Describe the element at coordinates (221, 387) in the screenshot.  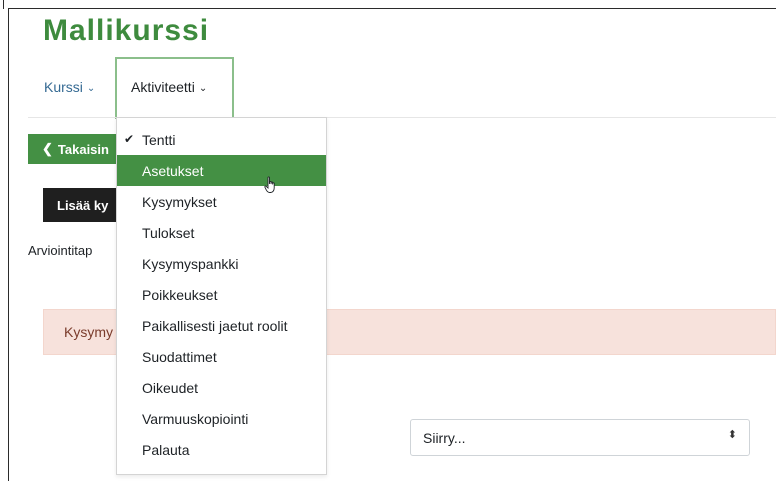
I see `menu-item-oikeudet: Oikeudet` at that location.